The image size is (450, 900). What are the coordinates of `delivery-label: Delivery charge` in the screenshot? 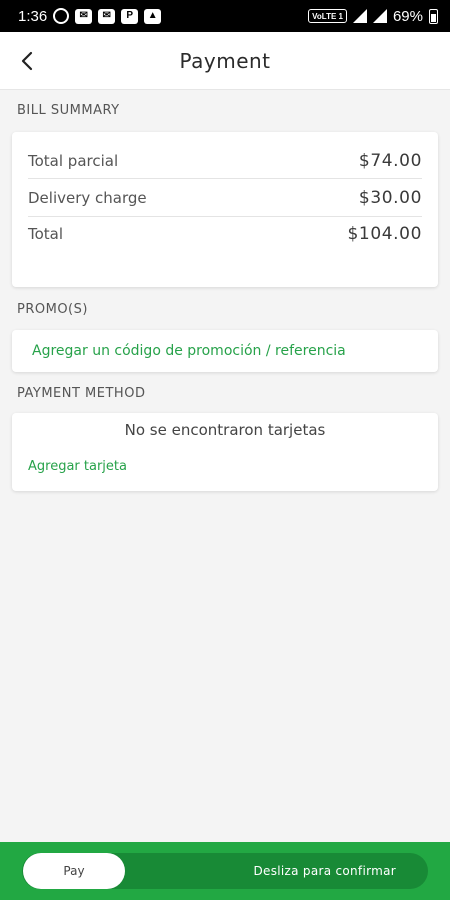 It's located at (87, 197).